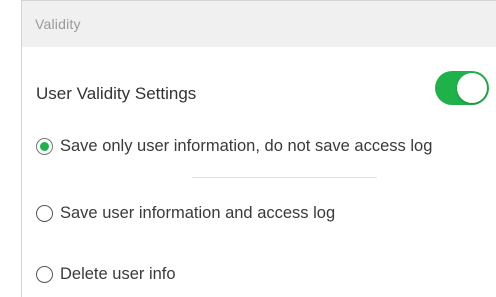  What do you see at coordinates (472, 88) in the screenshot?
I see `toggle-knob` at bounding box center [472, 88].